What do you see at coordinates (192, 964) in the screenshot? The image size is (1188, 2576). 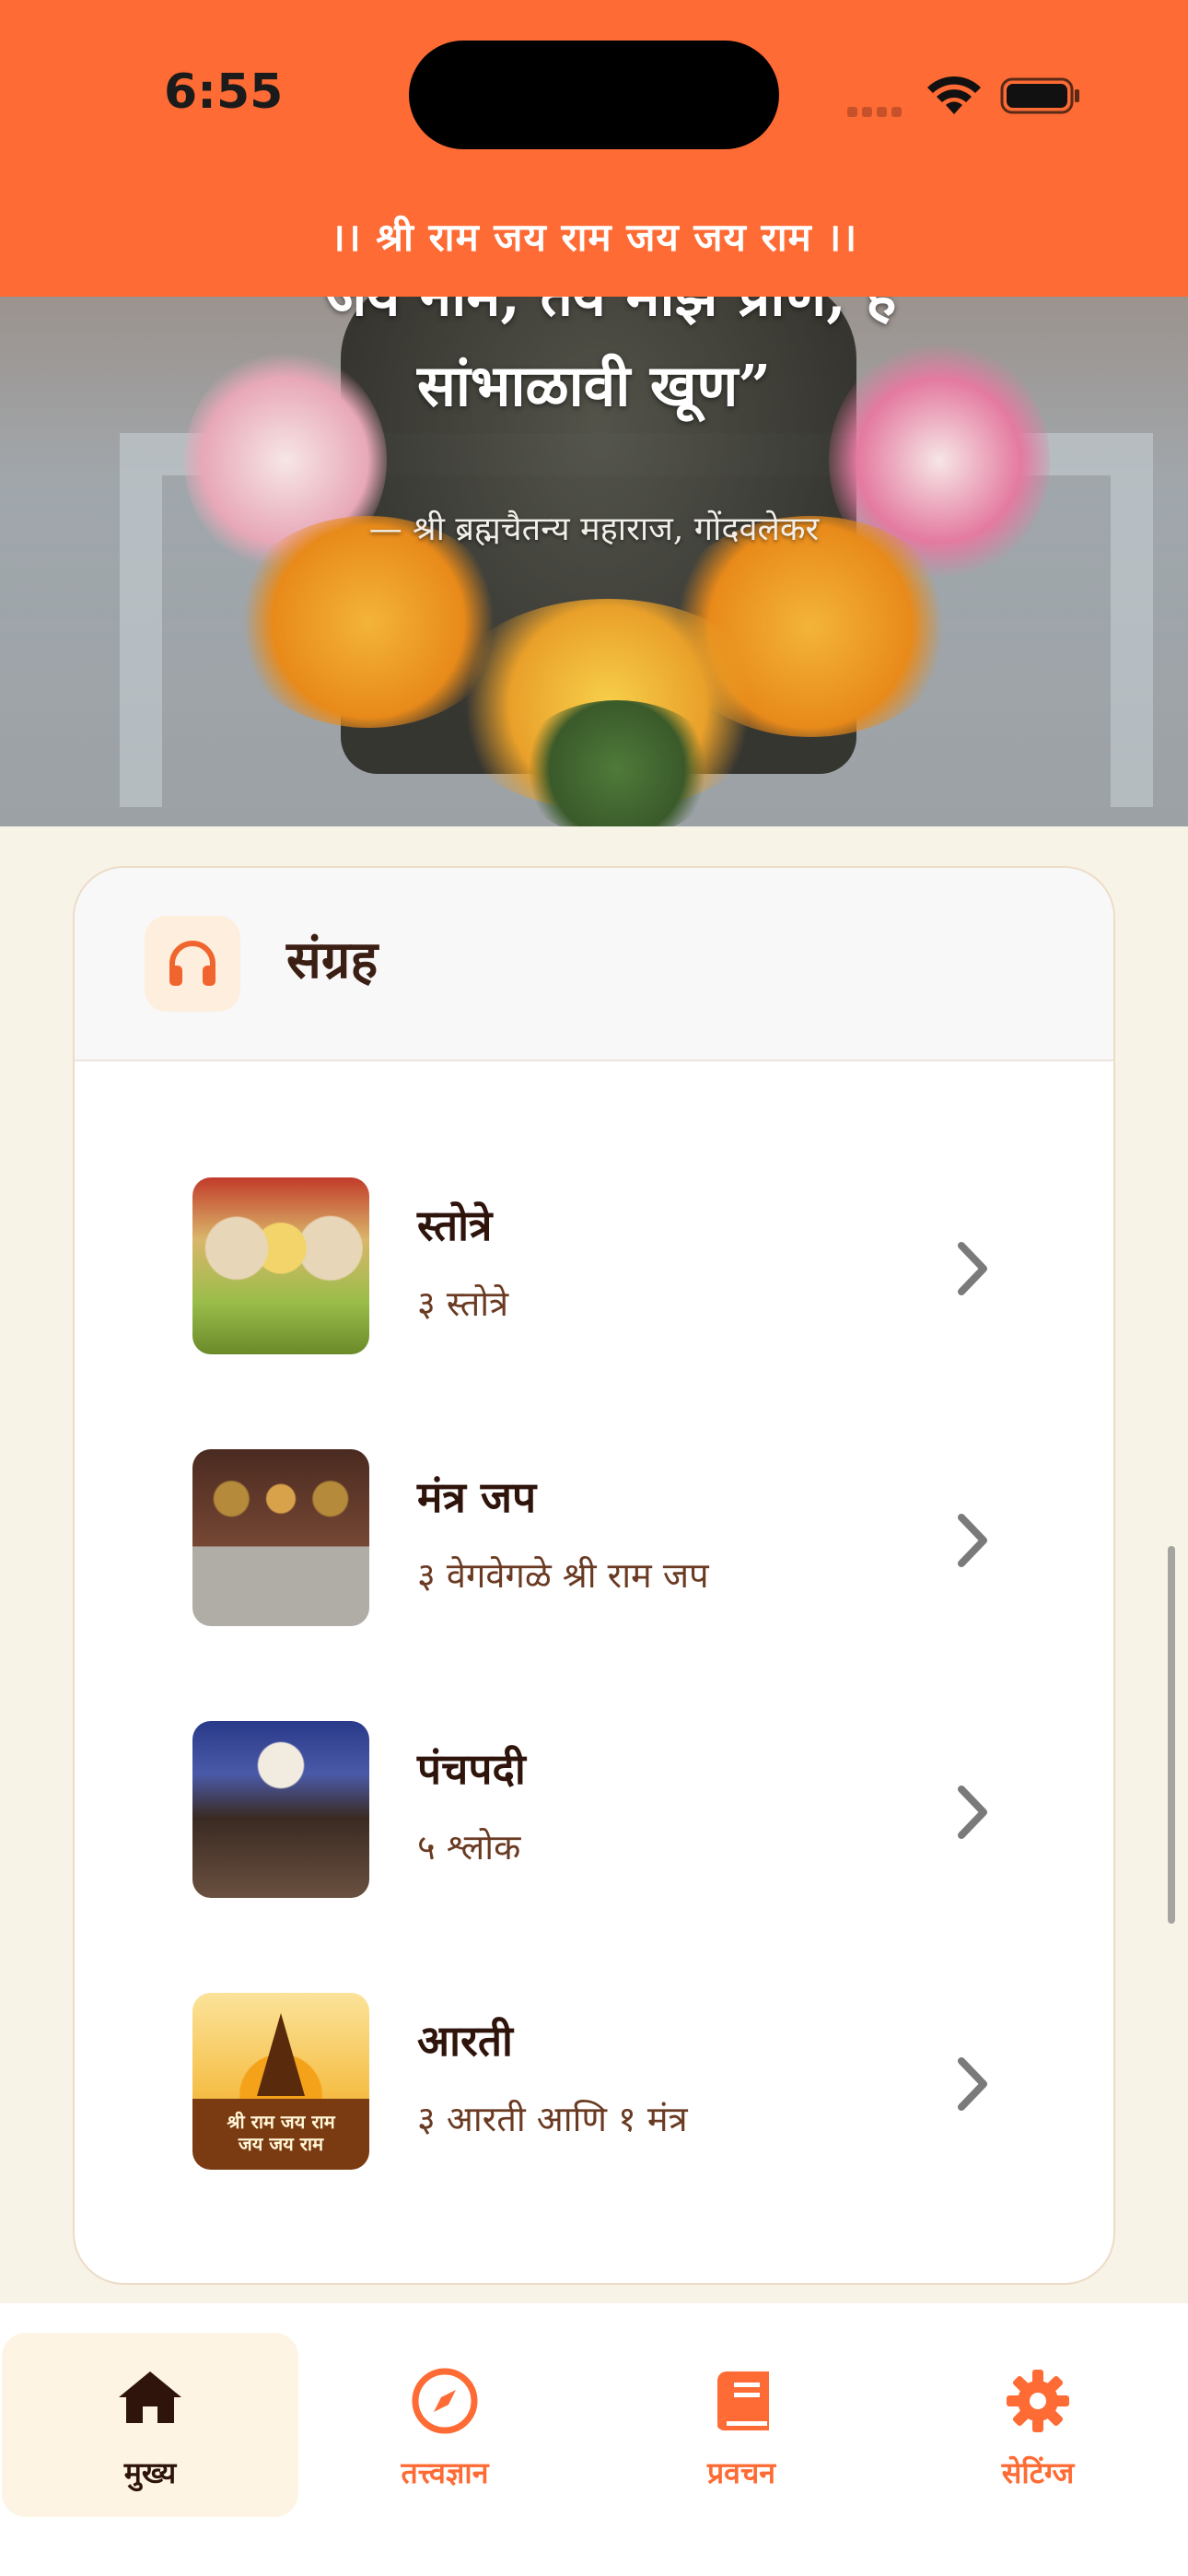 I see `headphones-icon` at bounding box center [192, 964].